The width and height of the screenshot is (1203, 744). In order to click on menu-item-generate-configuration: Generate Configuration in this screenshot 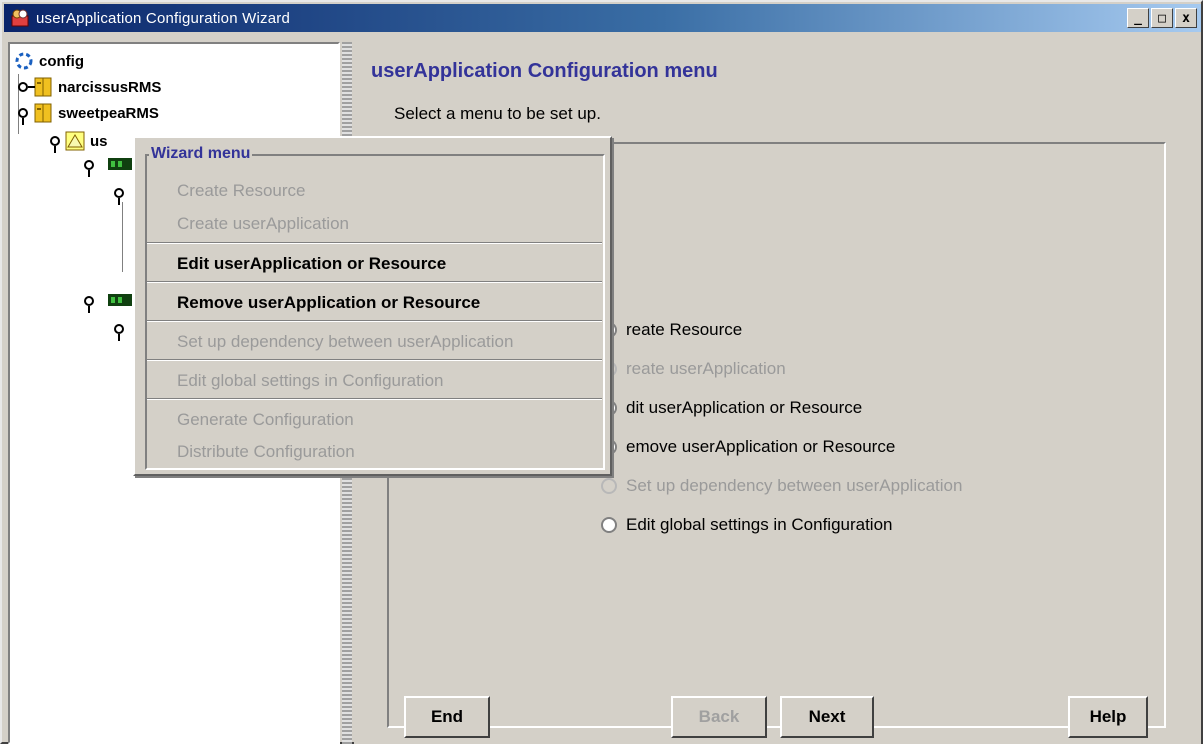, I will do `click(265, 419)`.